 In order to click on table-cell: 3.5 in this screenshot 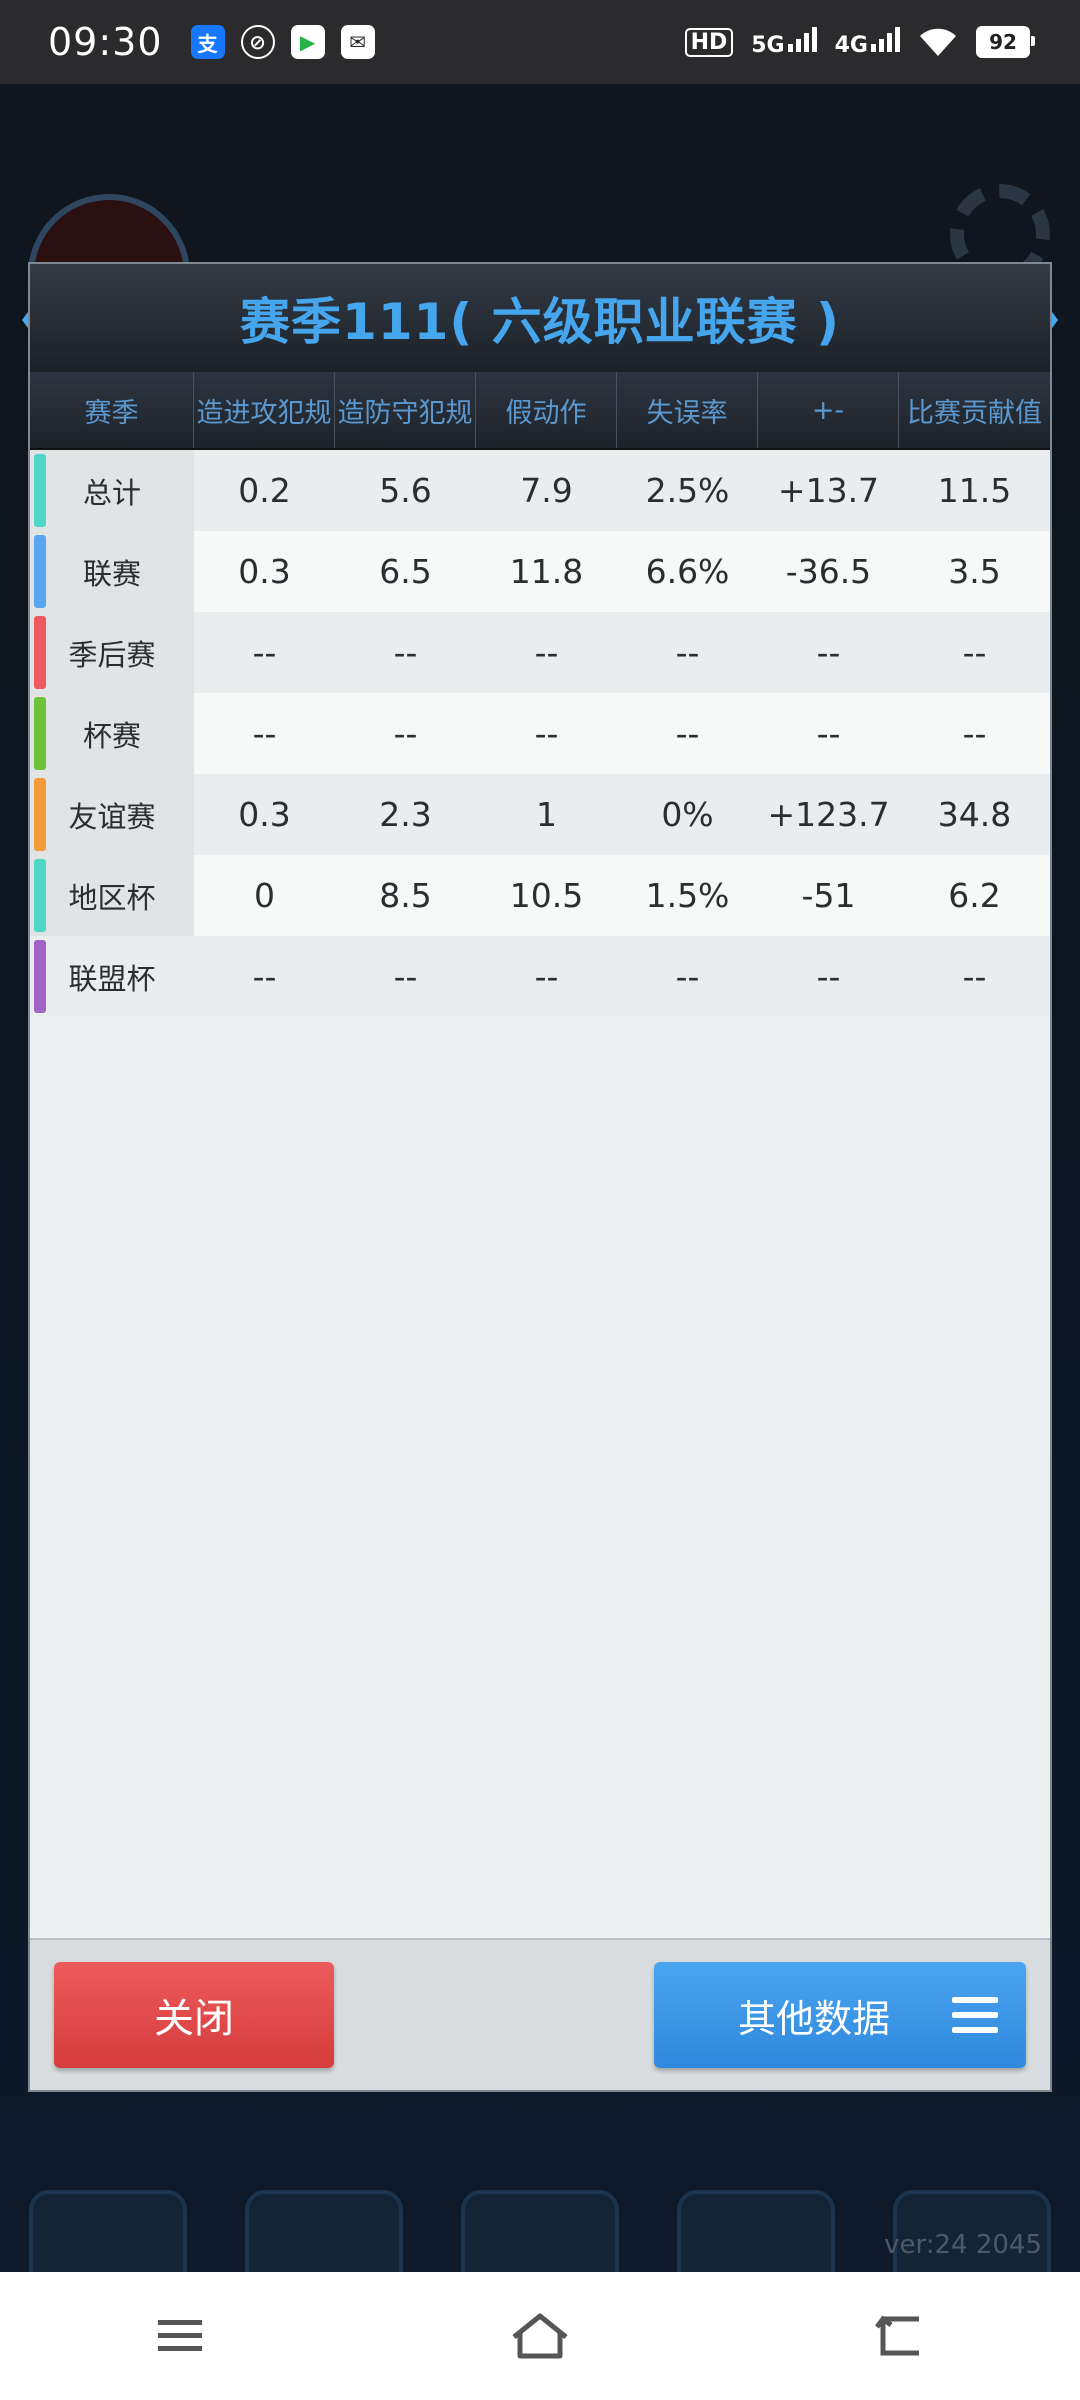, I will do `click(974, 571)`.